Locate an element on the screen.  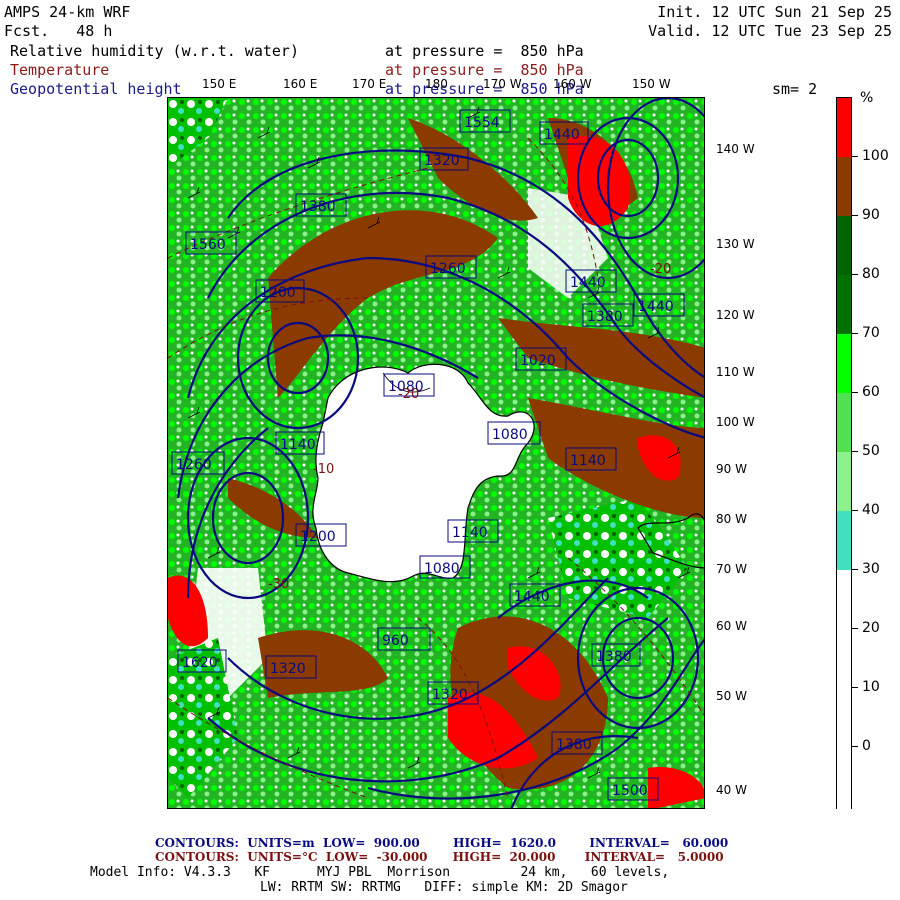
contour-label: 1020 is located at coordinates (538, 361).